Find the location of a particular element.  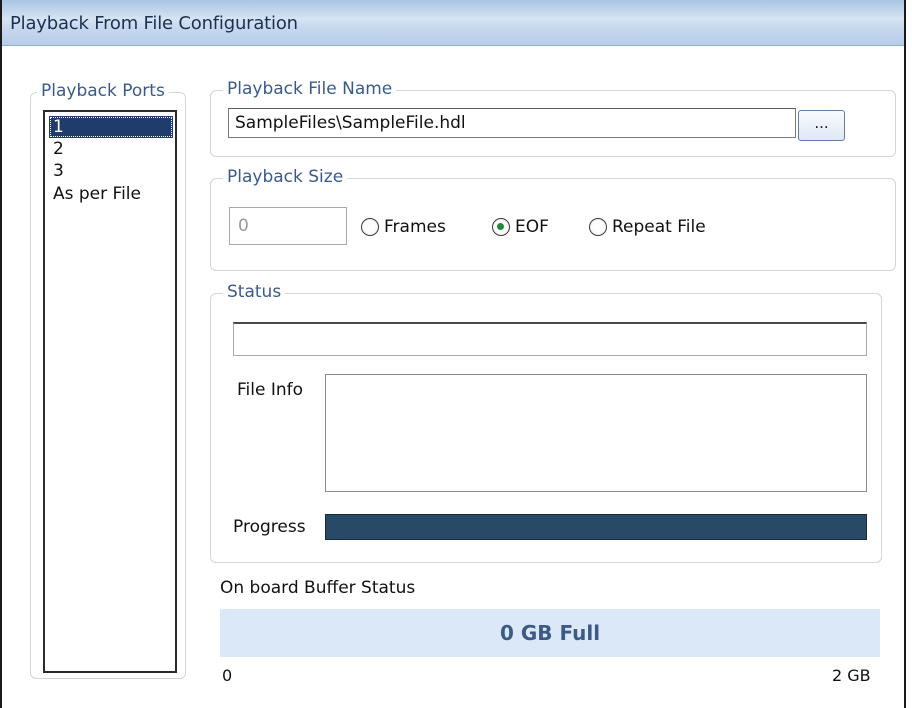

playback-size-legend: Playback Size is located at coordinates (285, 177).